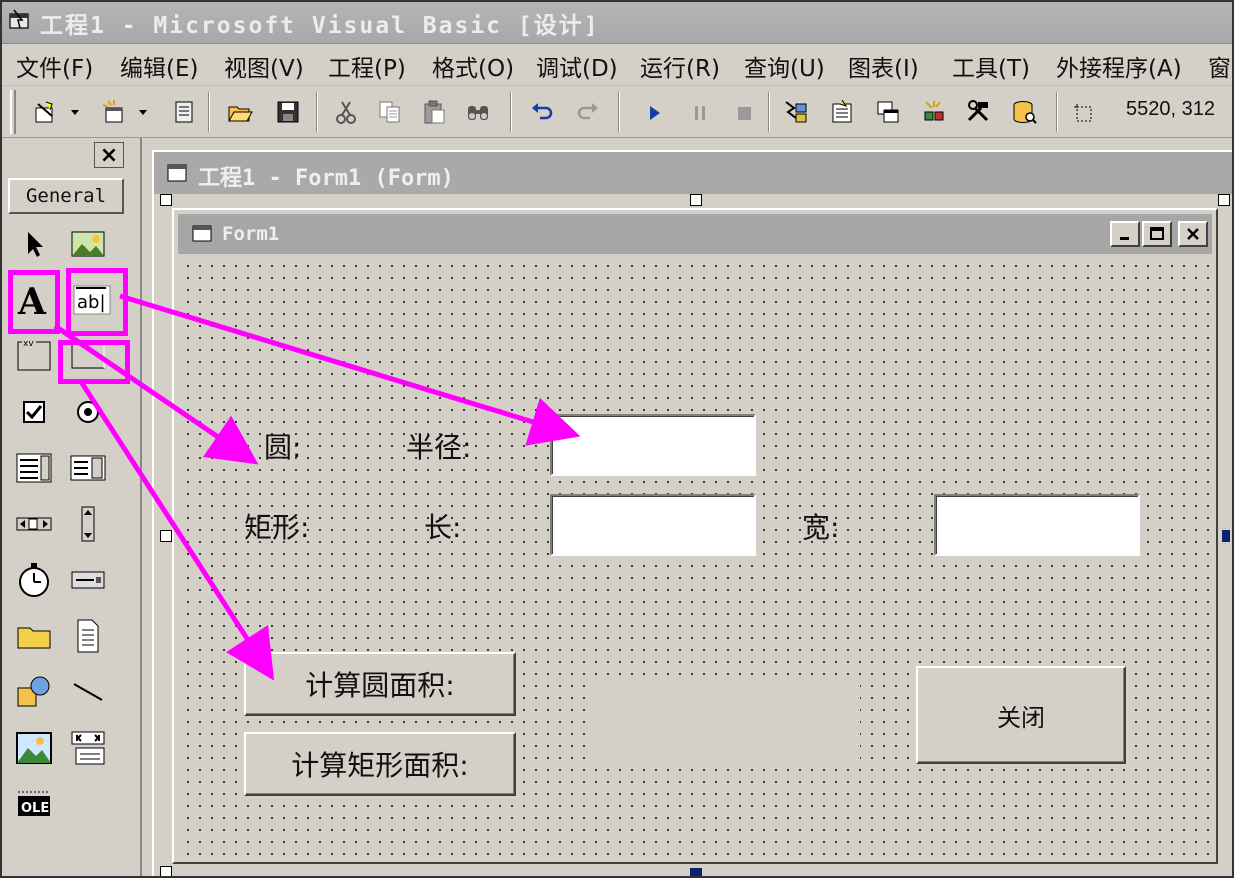  I want to click on designer-title: 工程1 - Form1 (Form), so click(326, 178).